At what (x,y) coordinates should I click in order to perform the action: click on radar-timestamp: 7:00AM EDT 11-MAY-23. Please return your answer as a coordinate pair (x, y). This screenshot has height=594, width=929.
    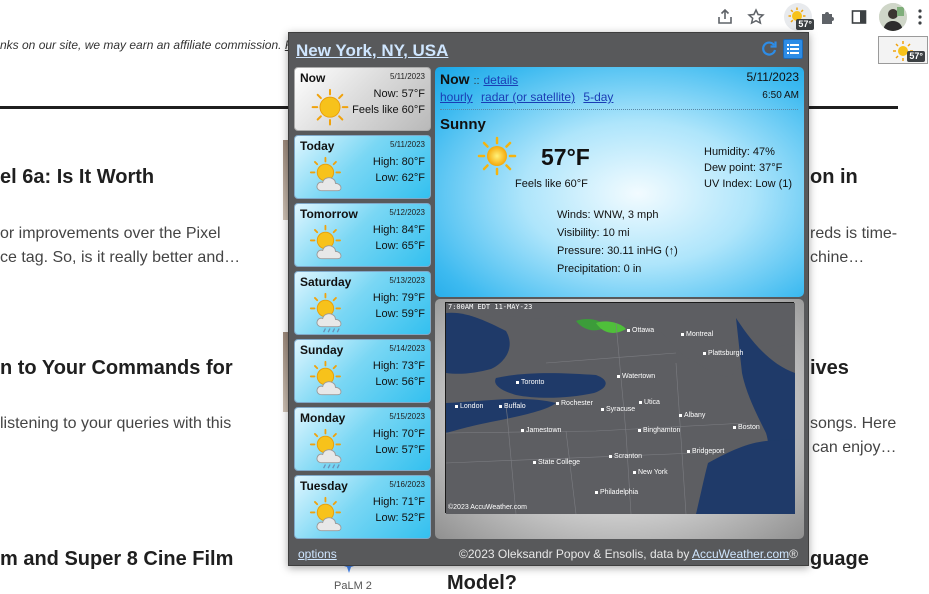
    Looking at the image, I should click on (490, 307).